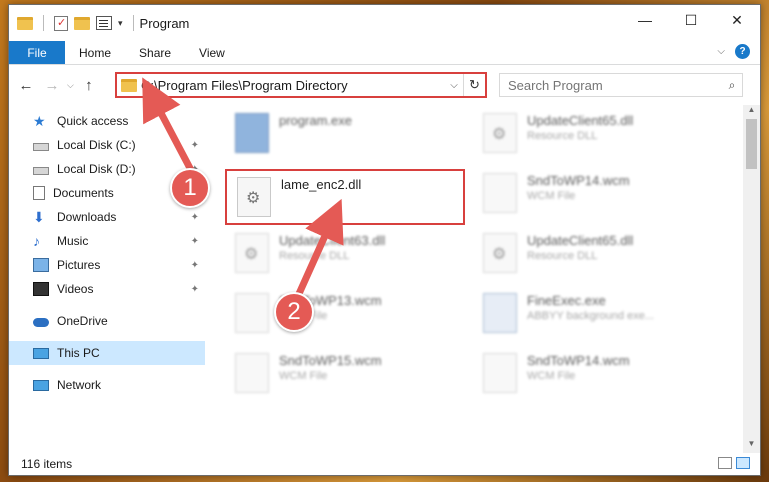 This screenshot has height=482, width=769. I want to click on forward-arrow-icon: →, so click(52, 85).